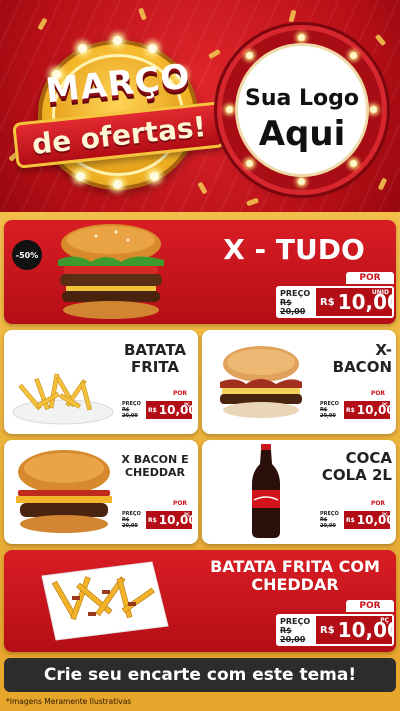 The height and width of the screenshot is (711, 400). Describe the element at coordinates (301, 98) in the screenshot. I see `logo-text-line1: Sua Logo` at that location.